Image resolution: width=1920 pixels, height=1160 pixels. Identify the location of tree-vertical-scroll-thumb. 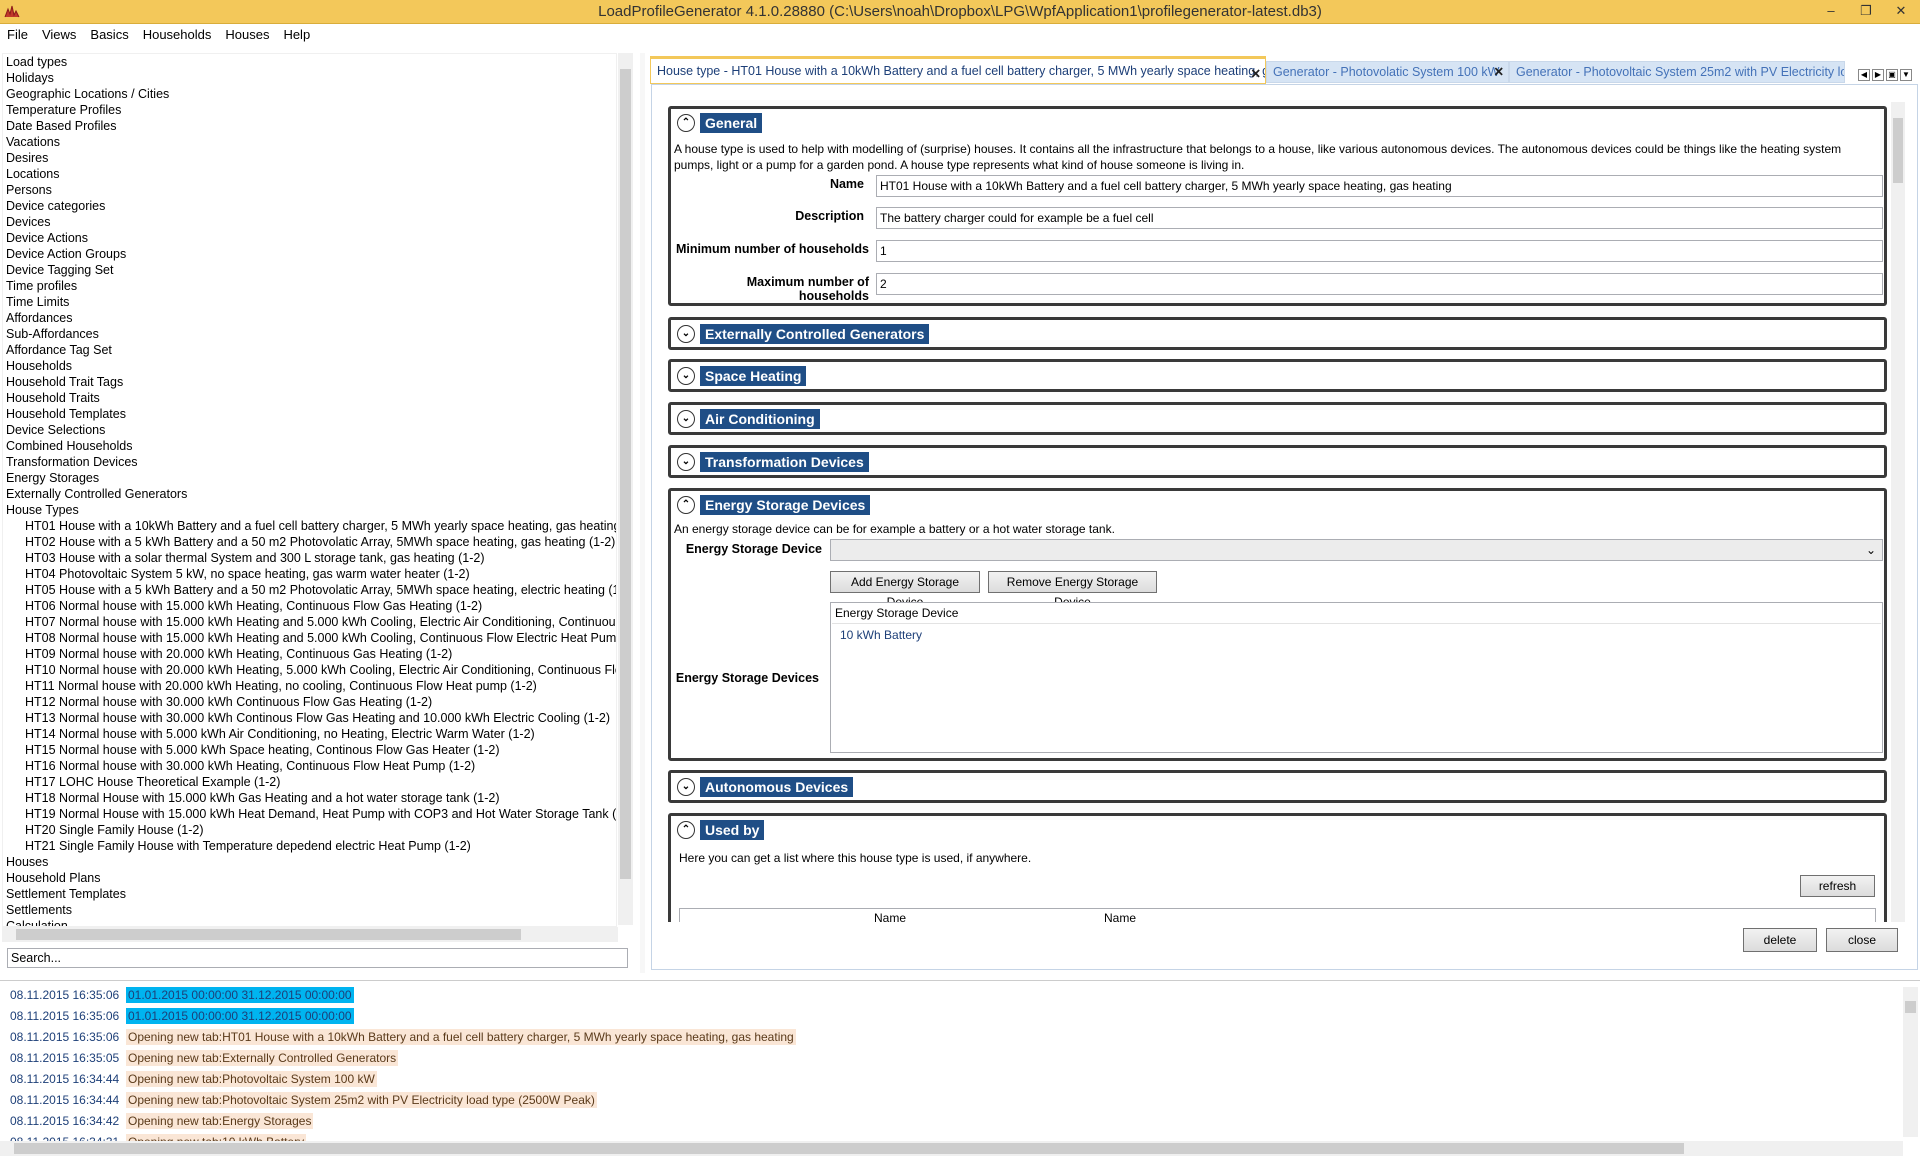
(625, 474).